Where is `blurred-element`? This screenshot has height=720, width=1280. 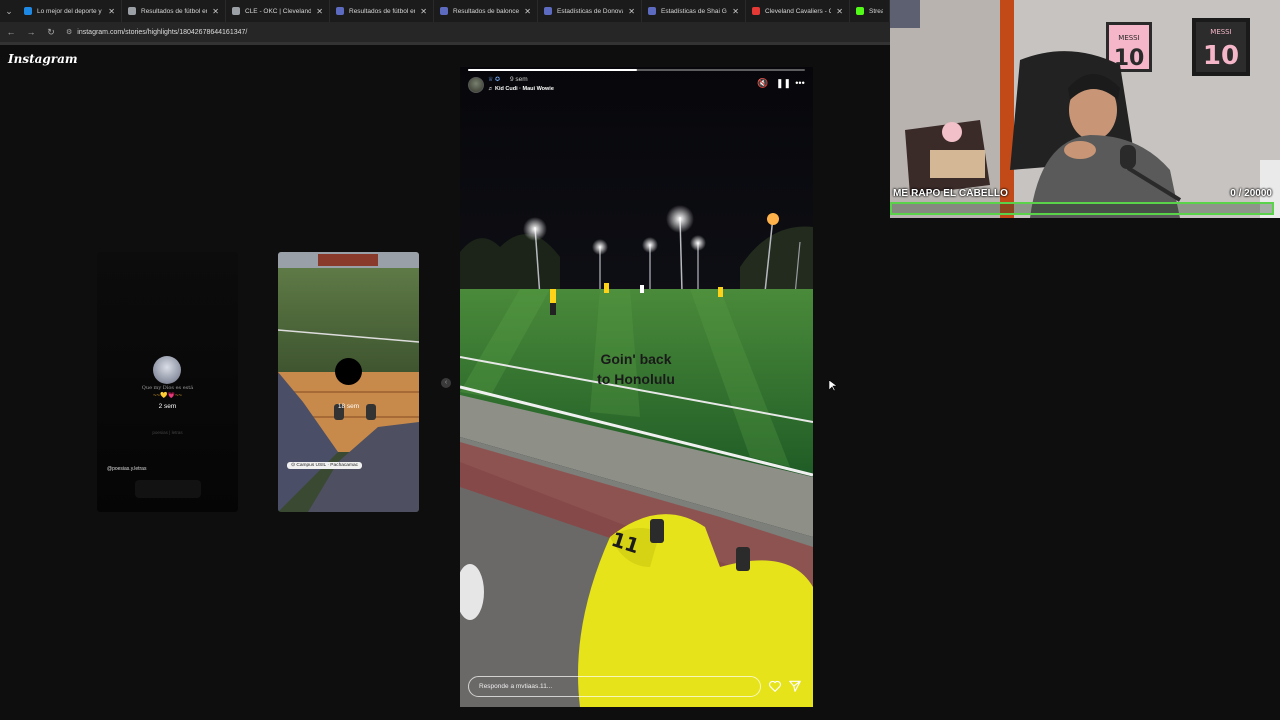 blurred-element is located at coordinates (168, 489).